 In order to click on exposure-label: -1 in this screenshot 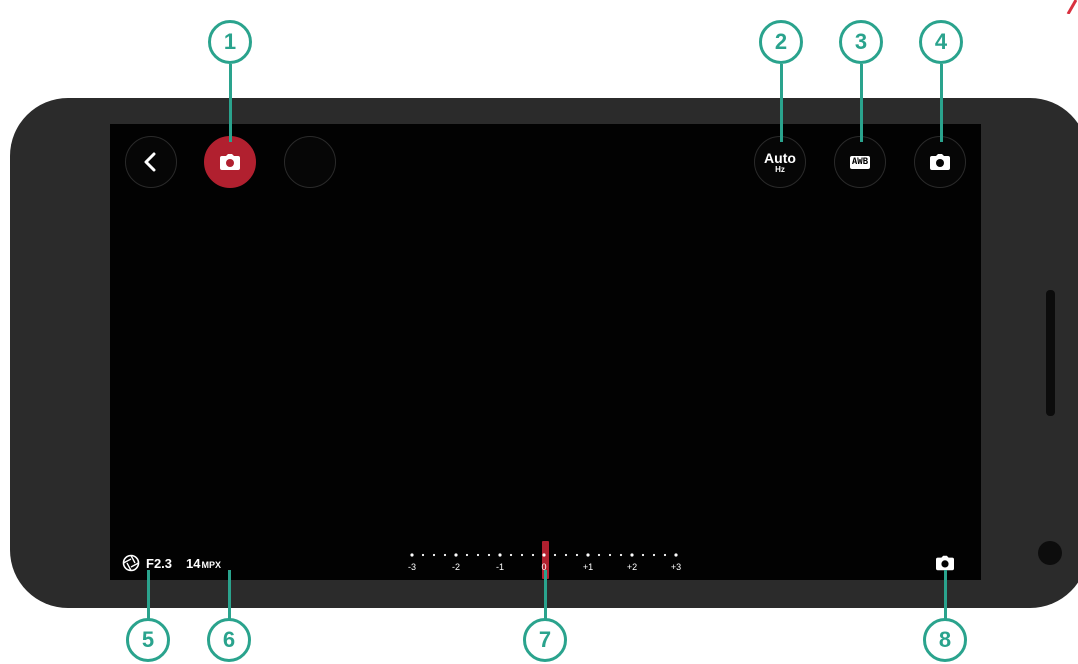, I will do `click(500, 567)`.